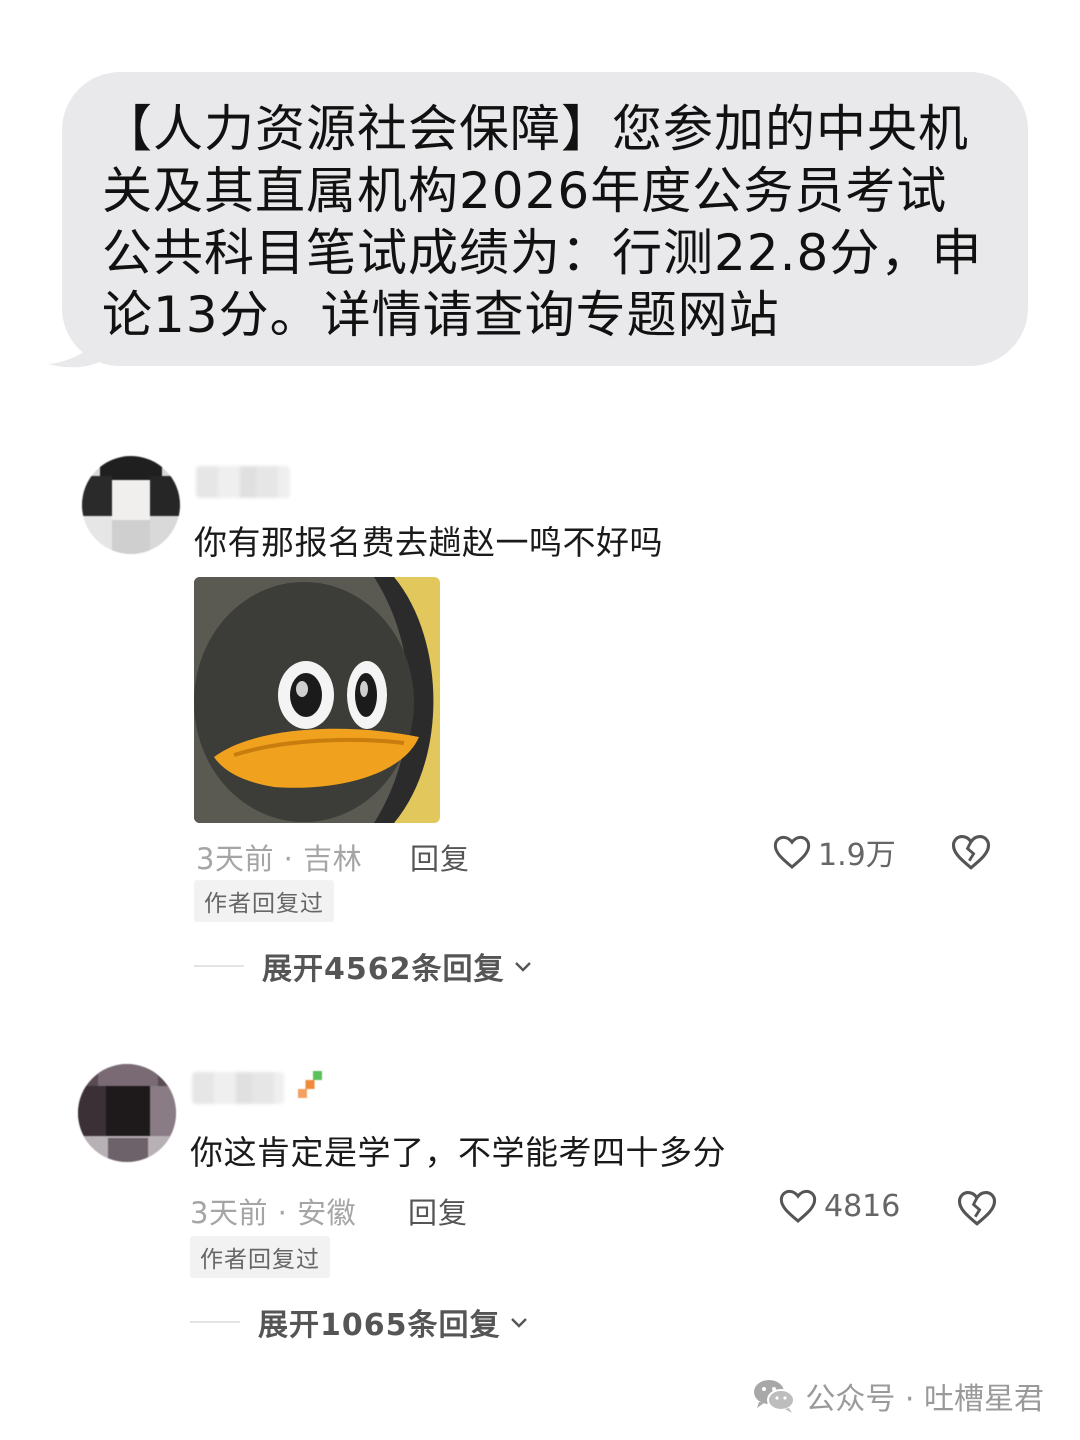 The height and width of the screenshot is (1440, 1080). I want to click on like-button: 4816, so click(839, 1206).